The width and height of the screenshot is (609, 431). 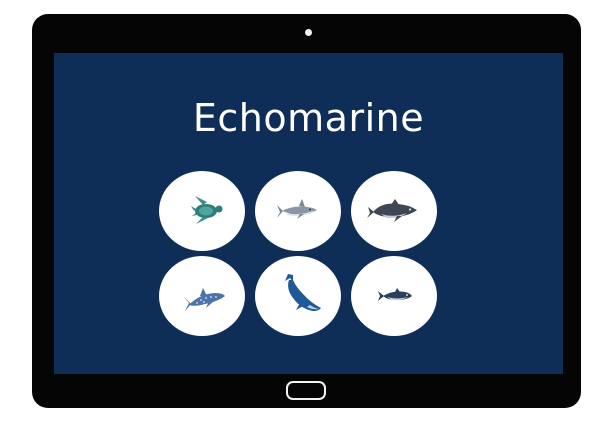 I want to click on tuna-icon, so click(x=395, y=294).